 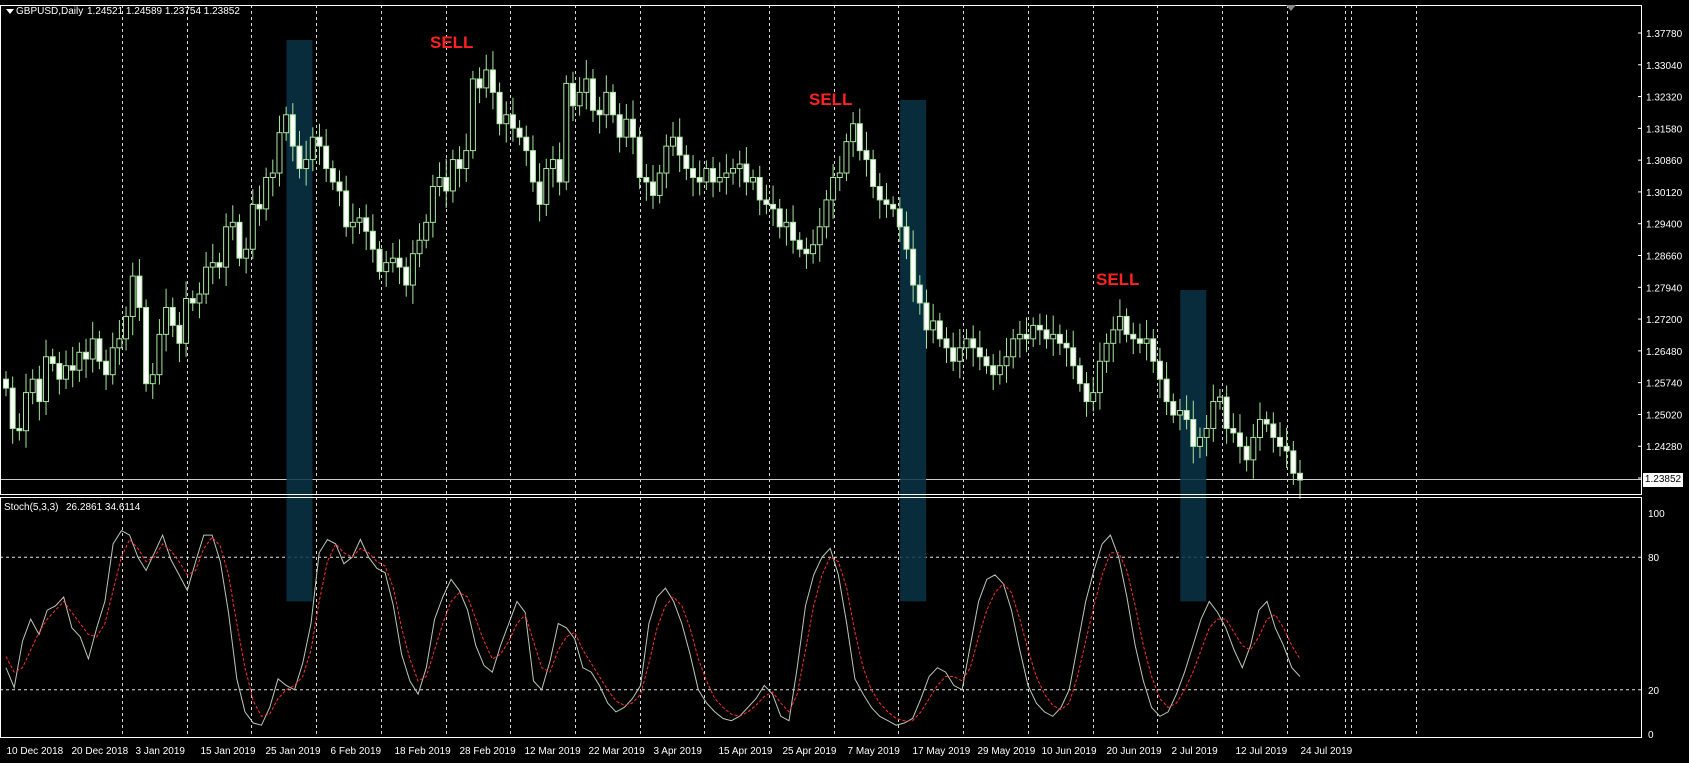 What do you see at coordinates (553, 751) in the screenshot?
I see `x-tick-label: 12 Mar 2019` at bounding box center [553, 751].